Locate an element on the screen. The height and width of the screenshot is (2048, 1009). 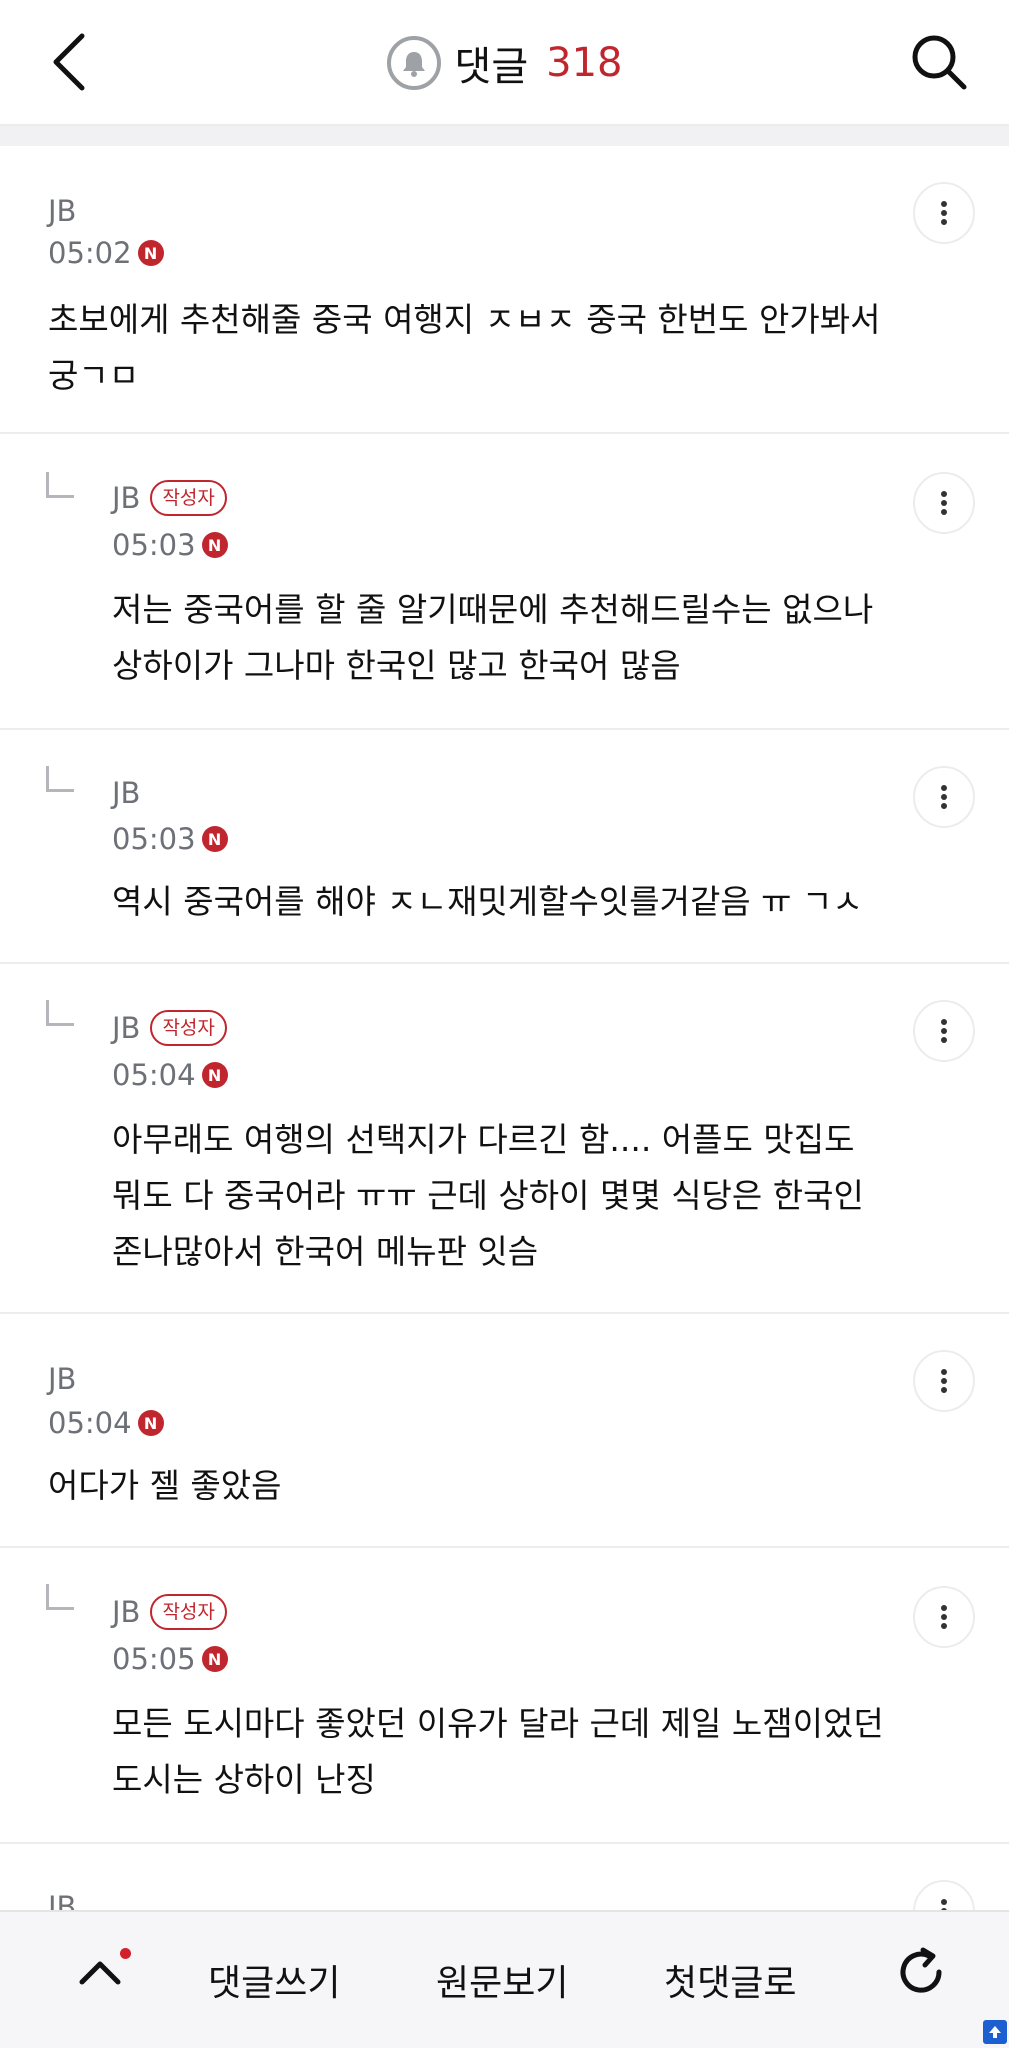
page-title: 댓글 318 is located at coordinates (504, 63).